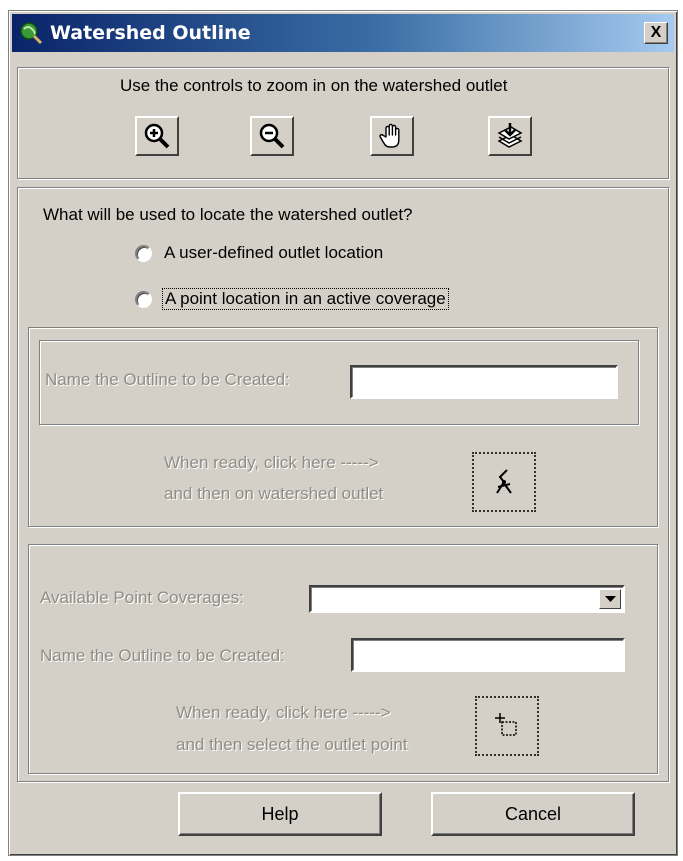  I want to click on zoom-out-button, so click(272, 136).